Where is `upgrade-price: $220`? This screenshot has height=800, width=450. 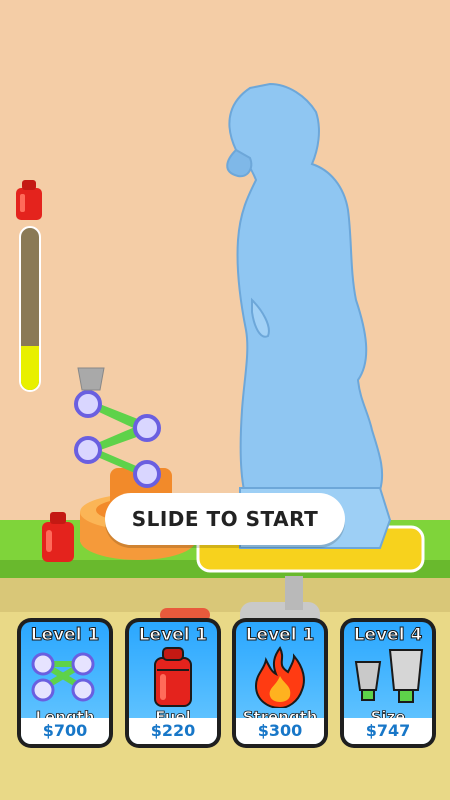 upgrade-price: $220 is located at coordinates (173, 731).